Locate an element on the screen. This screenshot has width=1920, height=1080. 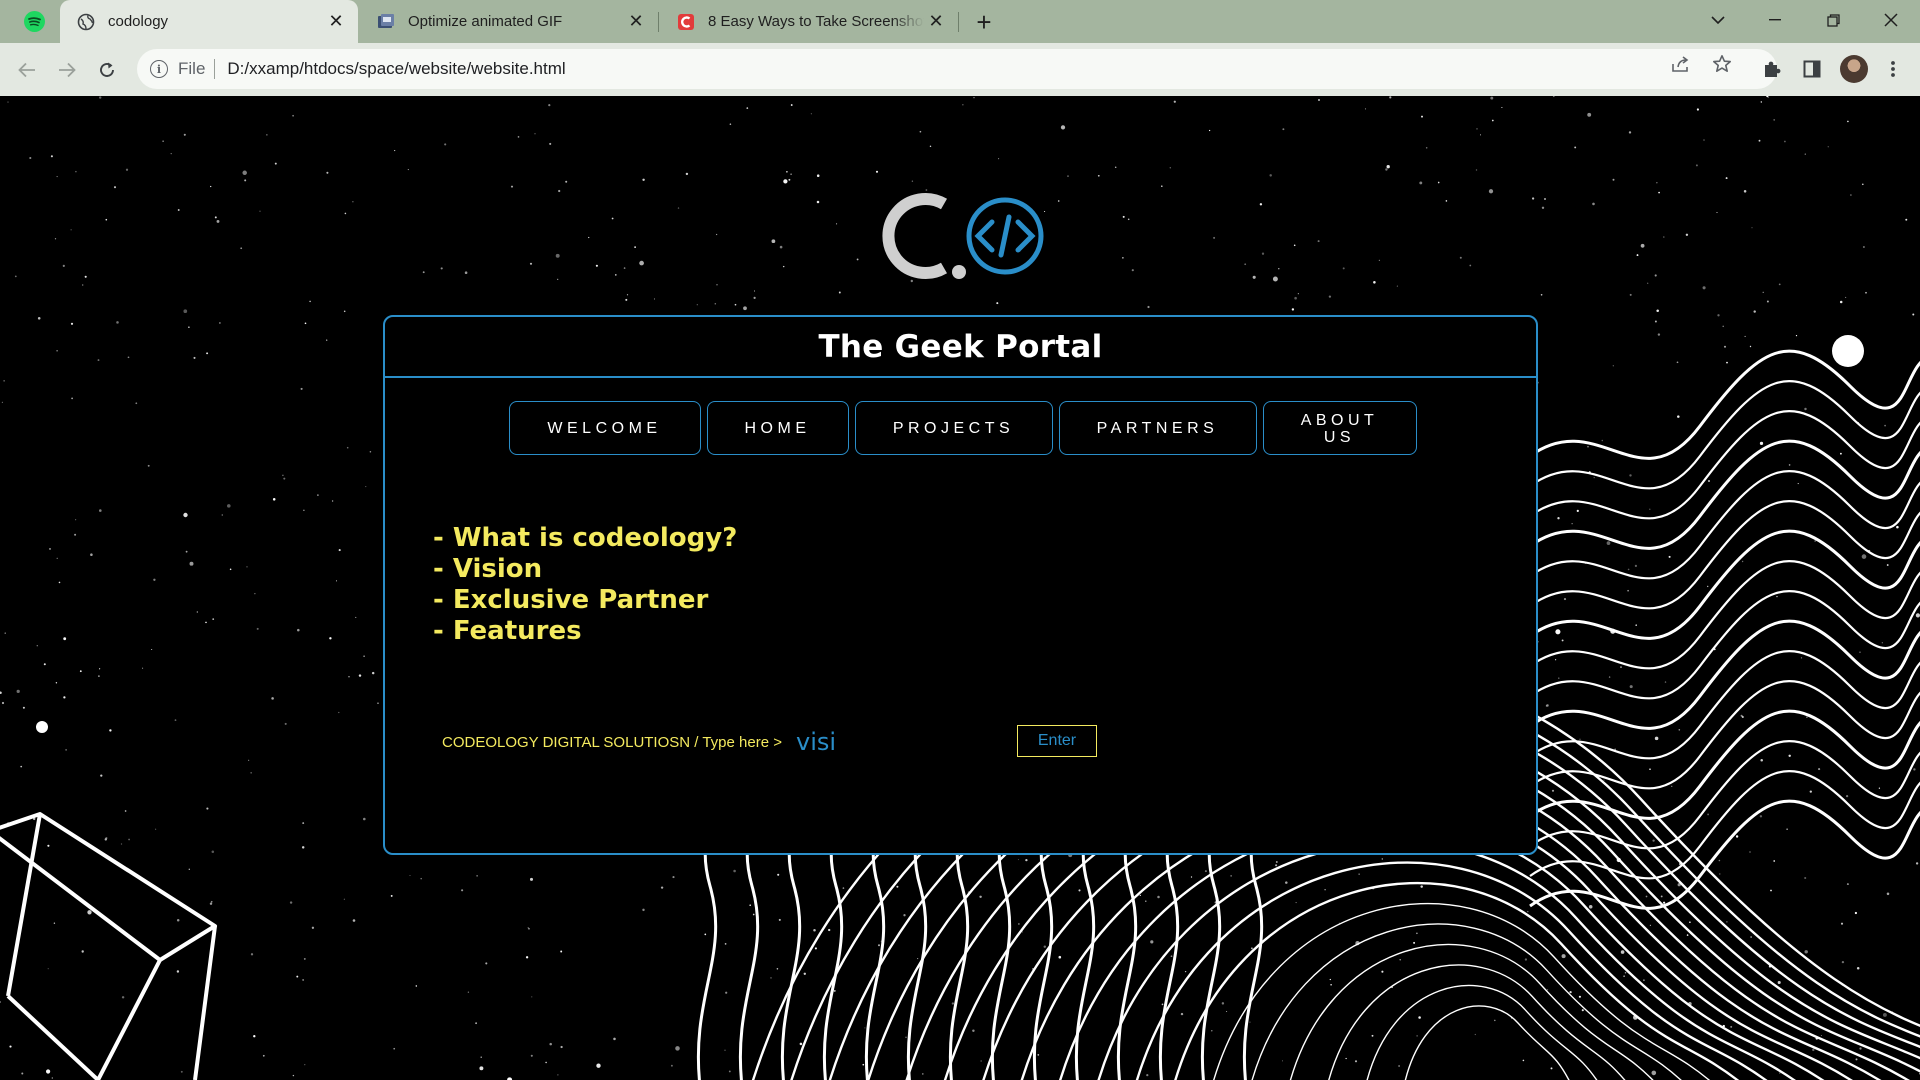
tab-title: codology is located at coordinates (138, 21).